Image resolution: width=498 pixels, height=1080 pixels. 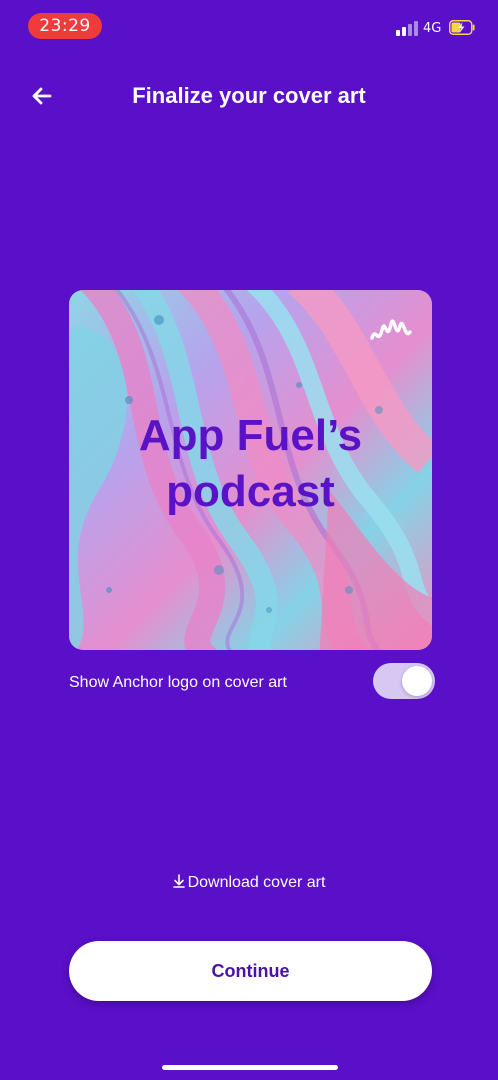 What do you see at coordinates (178, 682) in the screenshot?
I see `show-anchor-logo-label: Show Anchor logo on cover art` at bounding box center [178, 682].